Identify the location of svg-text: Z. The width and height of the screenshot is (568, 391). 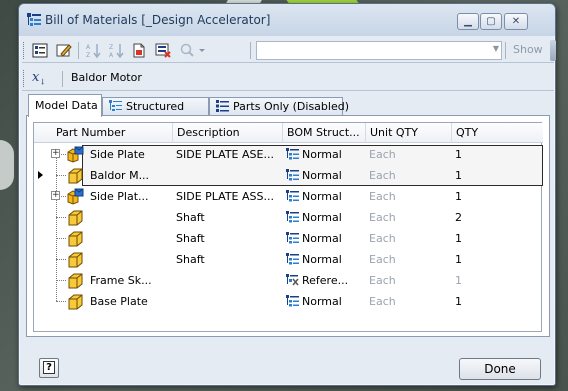
(111, 47).